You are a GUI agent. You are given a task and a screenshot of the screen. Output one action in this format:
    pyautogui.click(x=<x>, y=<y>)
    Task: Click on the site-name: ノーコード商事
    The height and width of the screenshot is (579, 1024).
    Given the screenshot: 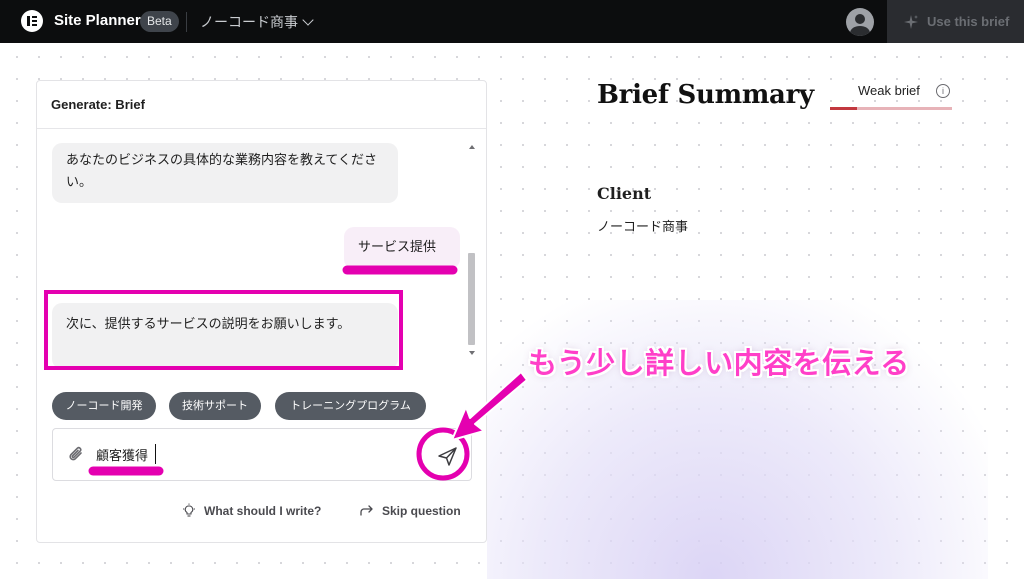 What is the action you would take?
    pyautogui.click(x=249, y=23)
    